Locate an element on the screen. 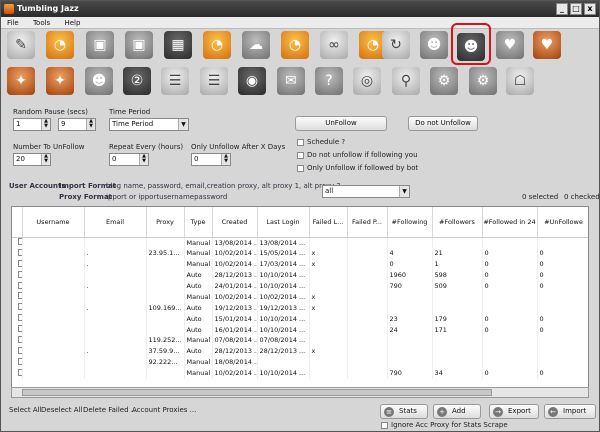 The image size is (600, 432). horizontal-scrollbar is located at coordinates (300, 392).